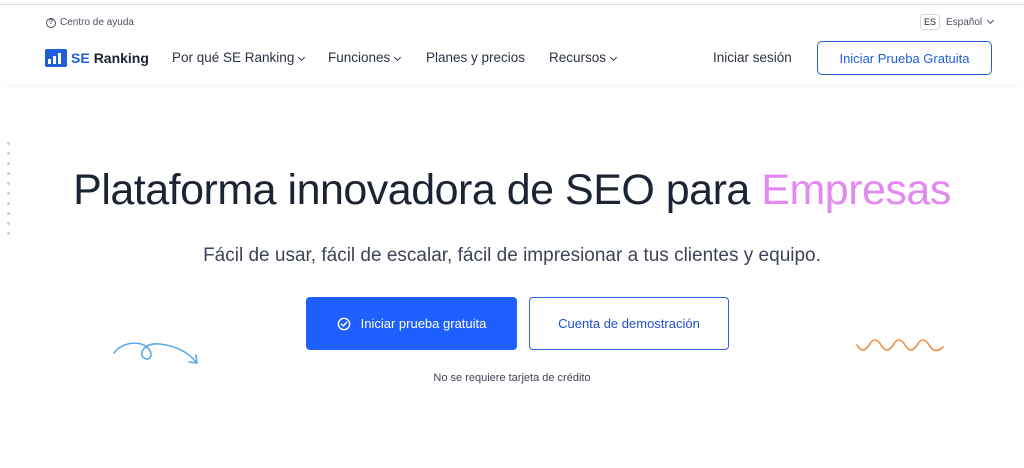 The image size is (1024, 468). I want to click on language-selector: ES Español, so click(957, 22).